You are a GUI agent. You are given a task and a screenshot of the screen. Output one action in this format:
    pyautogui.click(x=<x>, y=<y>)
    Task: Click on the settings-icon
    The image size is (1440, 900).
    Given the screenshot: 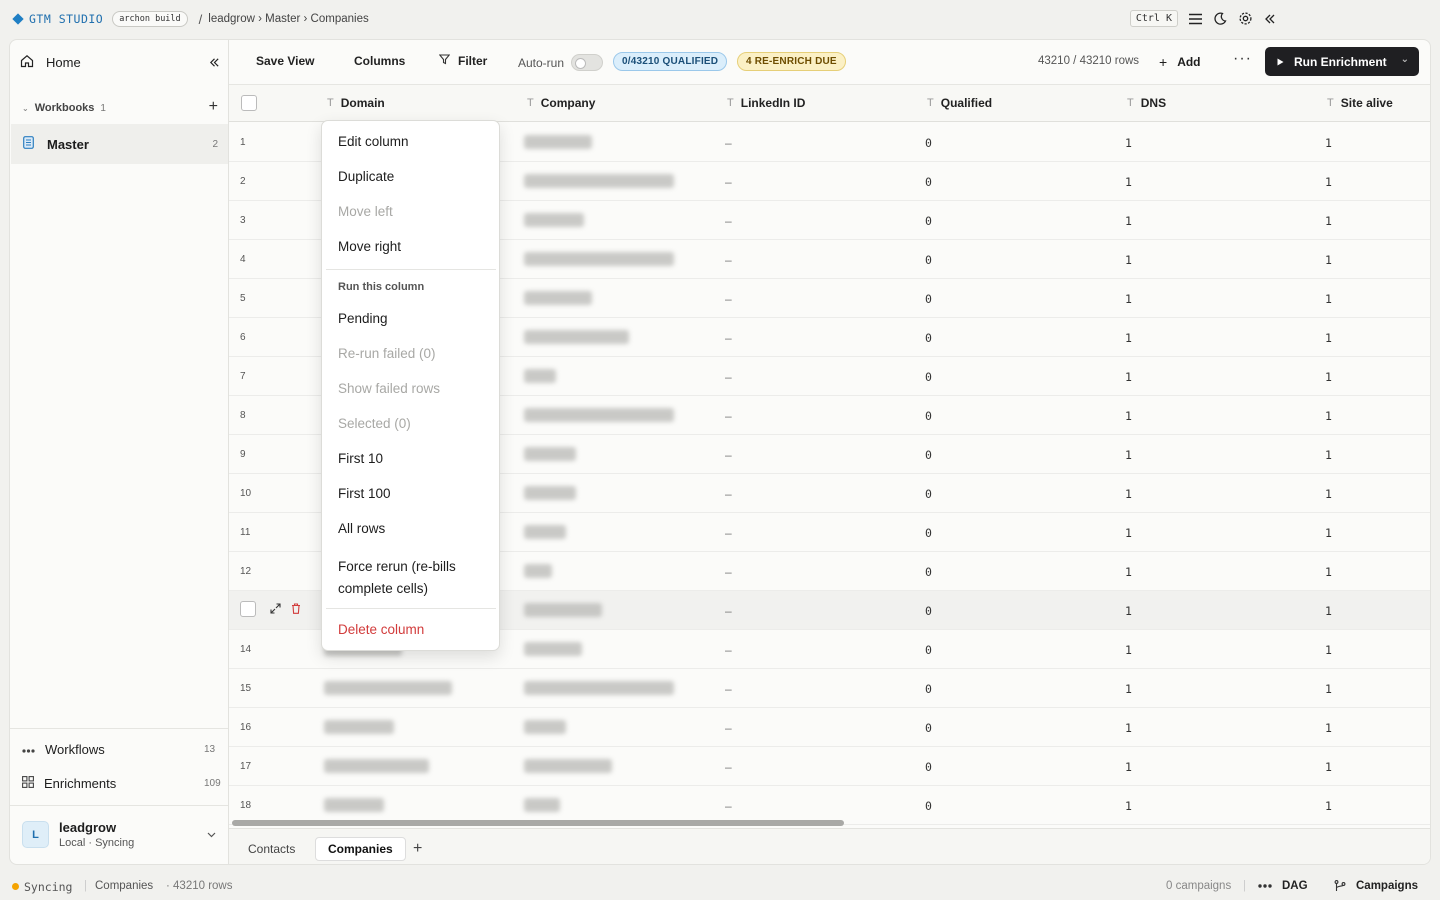 What is the action you would take?
    pyautogui.click(x=1245, y=19)
    